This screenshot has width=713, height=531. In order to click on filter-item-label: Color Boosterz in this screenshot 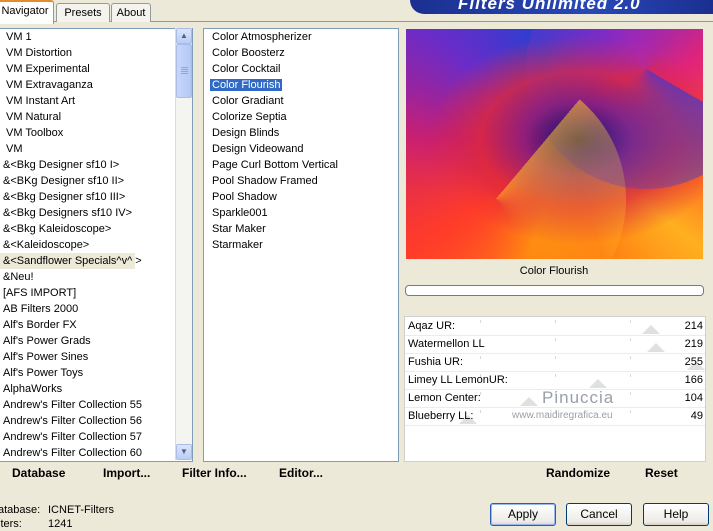, I will do `click(248, 53)`.